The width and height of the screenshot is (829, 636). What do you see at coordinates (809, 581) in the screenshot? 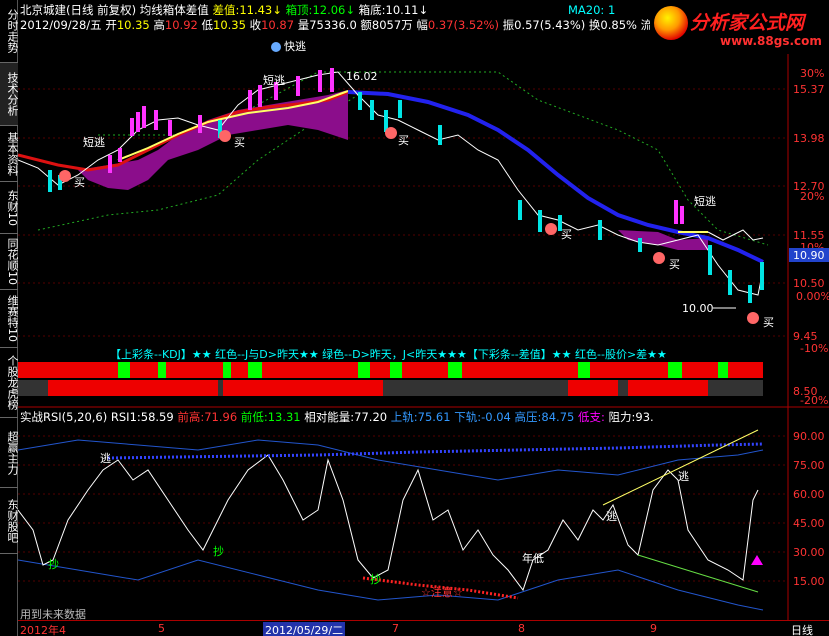
I see `svg-text: 15.00` at bounding box center [809, 581].